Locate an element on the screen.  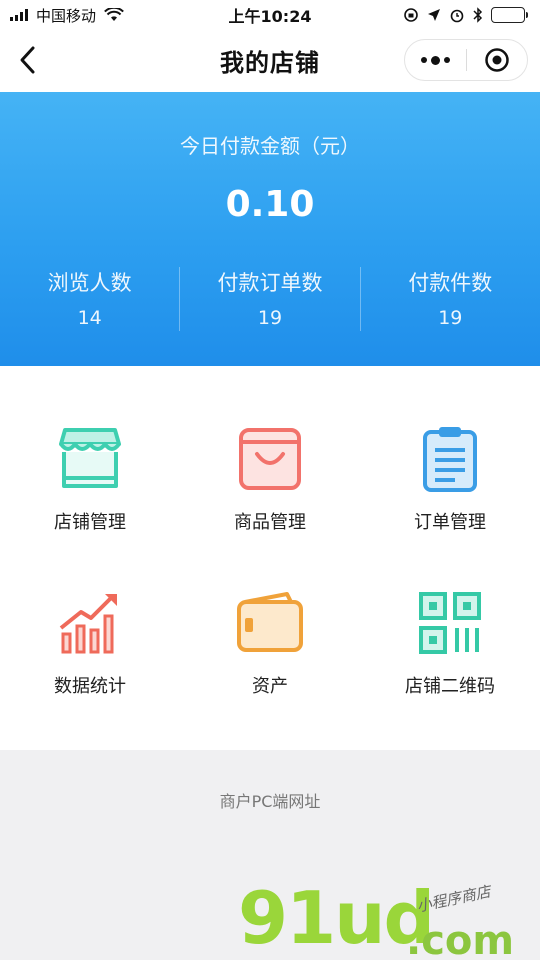
menu-assets: 资产 is located at coordinates (270, 663).